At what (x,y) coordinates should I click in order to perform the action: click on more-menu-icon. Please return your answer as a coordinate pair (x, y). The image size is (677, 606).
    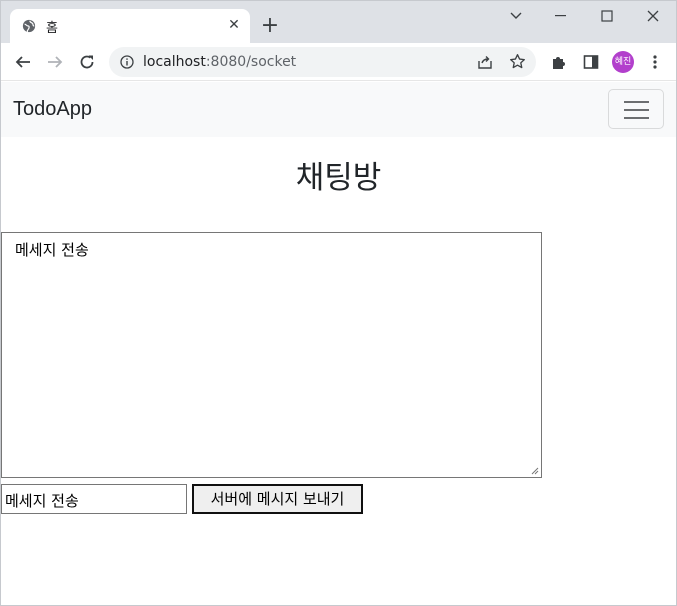
    Looking at the image, I should click on (655, 62).